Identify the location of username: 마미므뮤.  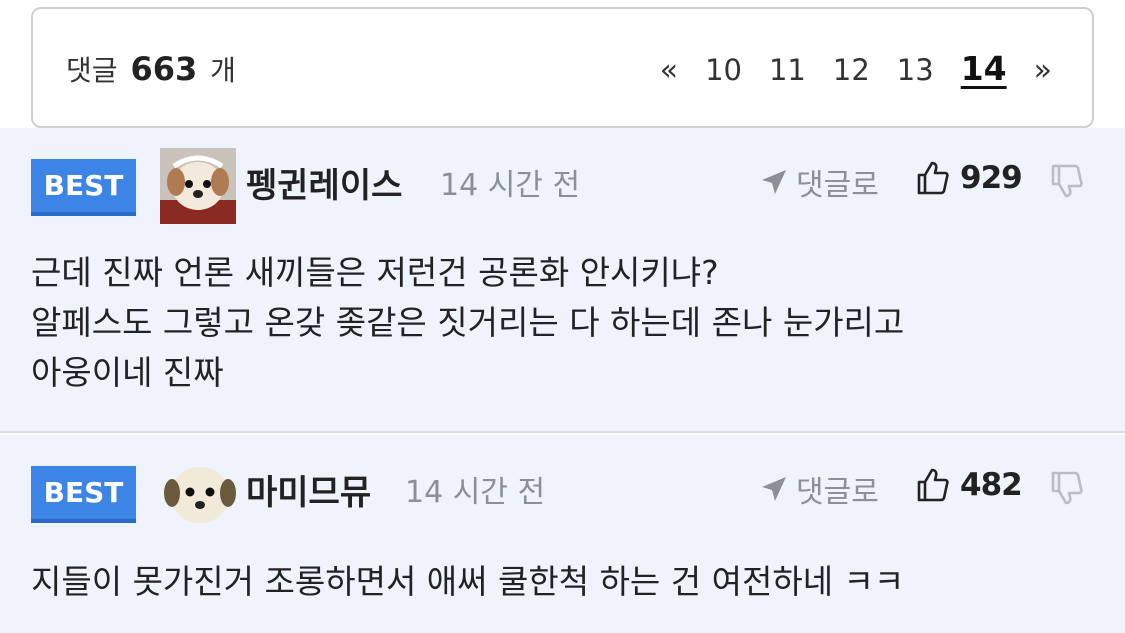
(308, 489).